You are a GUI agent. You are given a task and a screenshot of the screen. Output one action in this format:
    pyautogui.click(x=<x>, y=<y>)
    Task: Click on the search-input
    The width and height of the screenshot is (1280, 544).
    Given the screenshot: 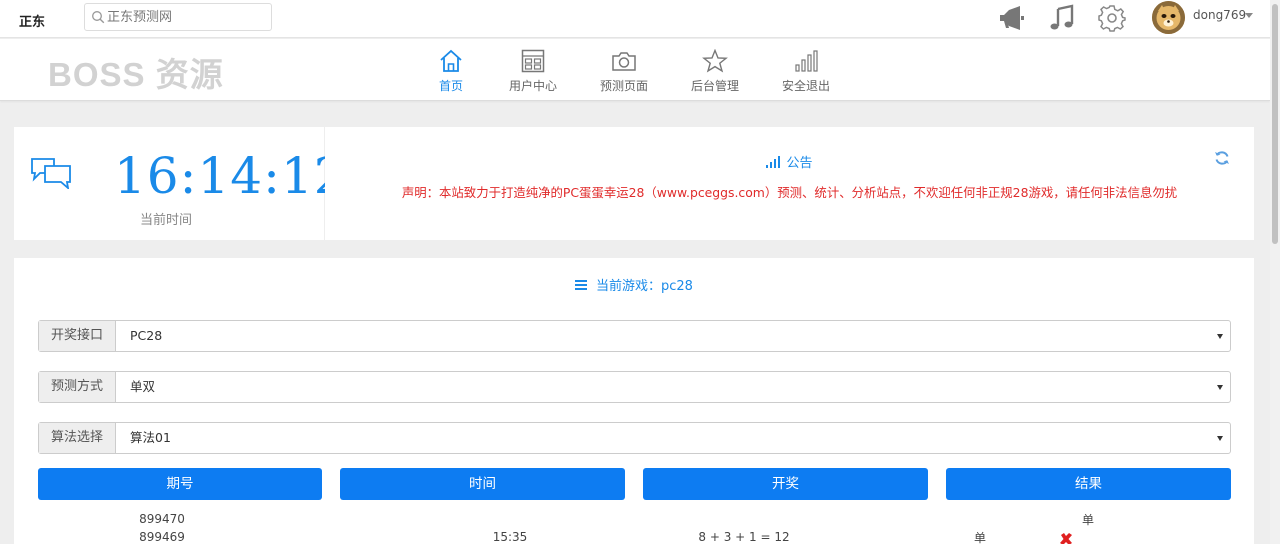 What is the action you would take?
    pyautogui.click(x=187, y=17)
    